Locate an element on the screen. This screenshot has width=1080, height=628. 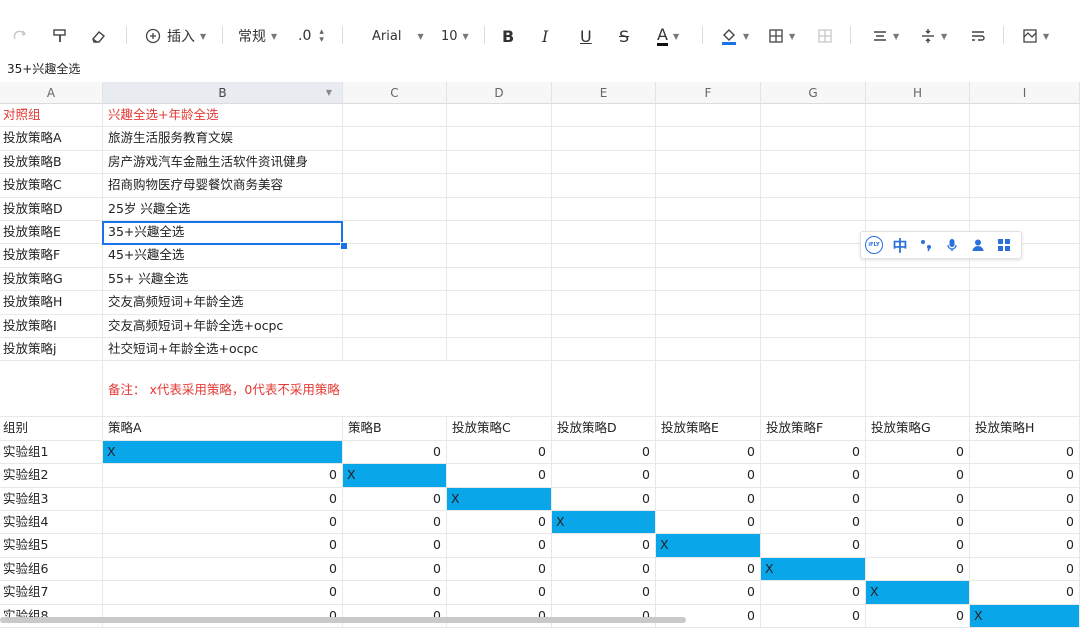
table-cell-label: 投放策略j is located at coordinates (51, 350).